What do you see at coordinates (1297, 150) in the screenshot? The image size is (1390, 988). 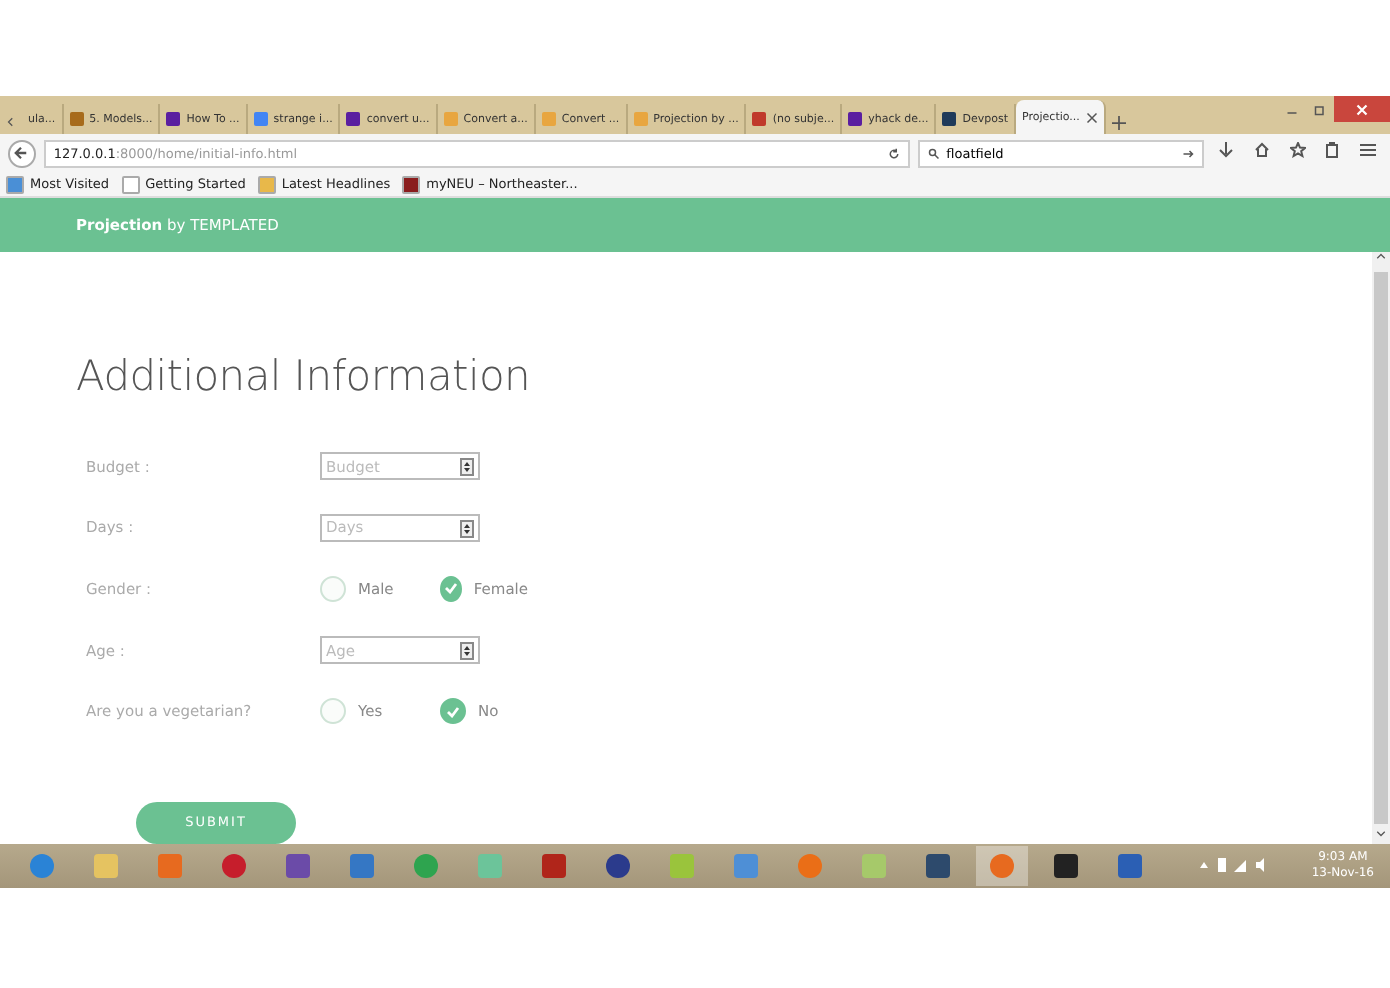 I see `star-icon` at bounding box center [1297, 150].